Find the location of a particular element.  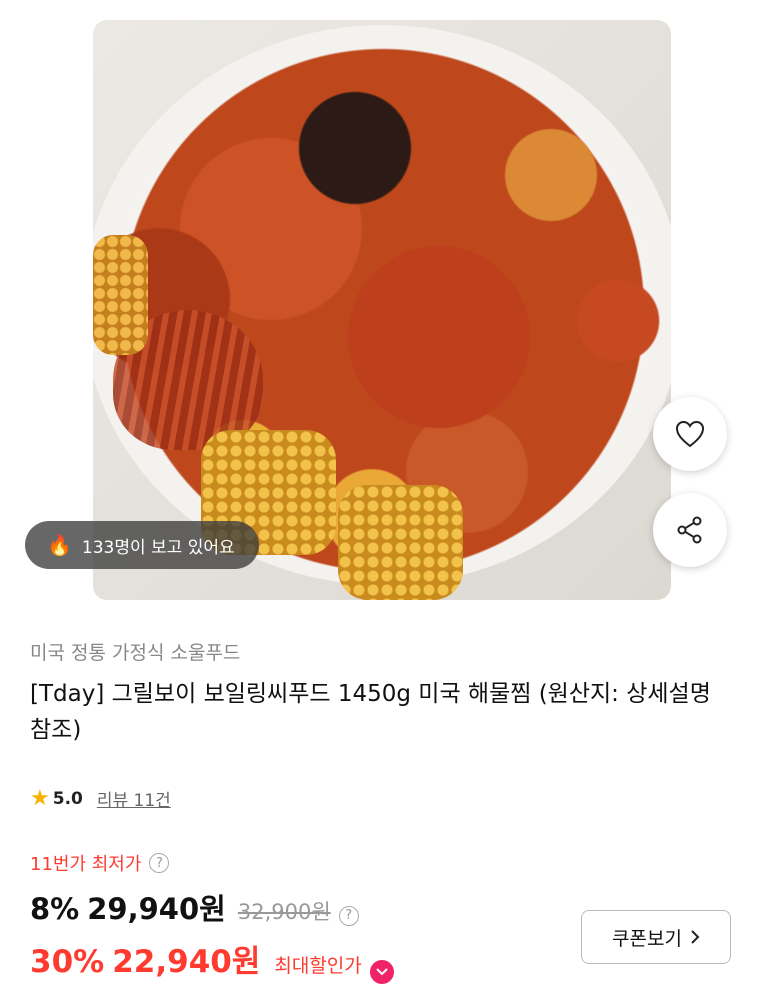

sale-price: 29,940원 is located at coordinates (156, 909).